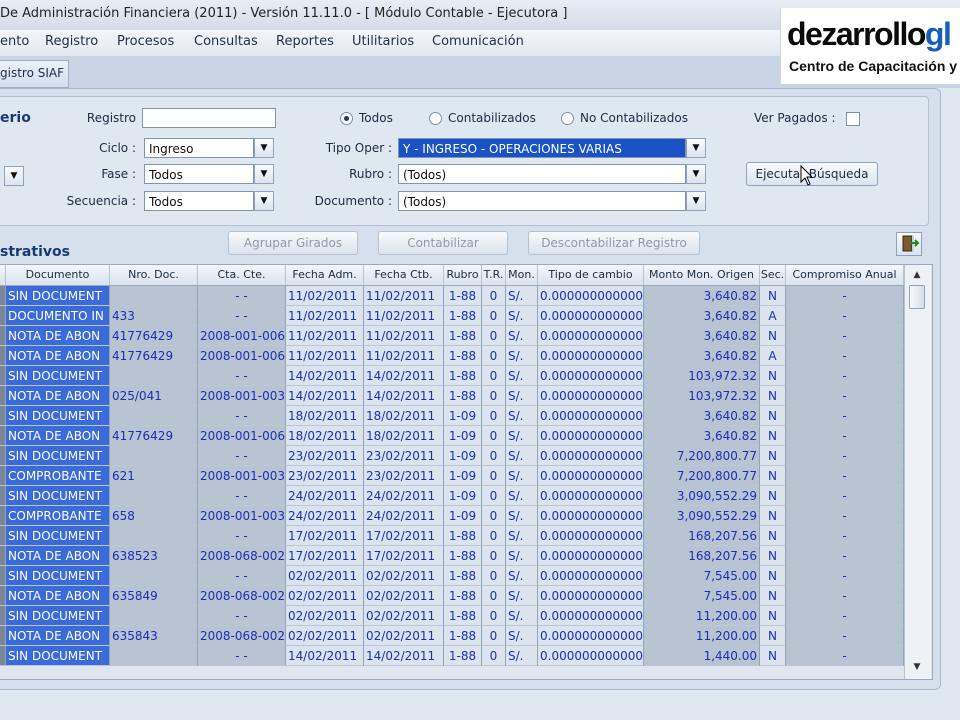  Describe the element at coordinates (325, 275) in the screenshot. I see `col-header-fecha-adm: Fecha Adm.` at that location.